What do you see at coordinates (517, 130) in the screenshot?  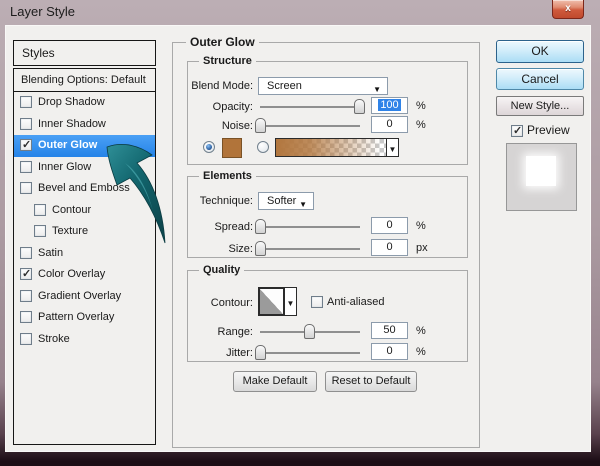 I see `preview-checkbox` at bounding box center [517, 130].